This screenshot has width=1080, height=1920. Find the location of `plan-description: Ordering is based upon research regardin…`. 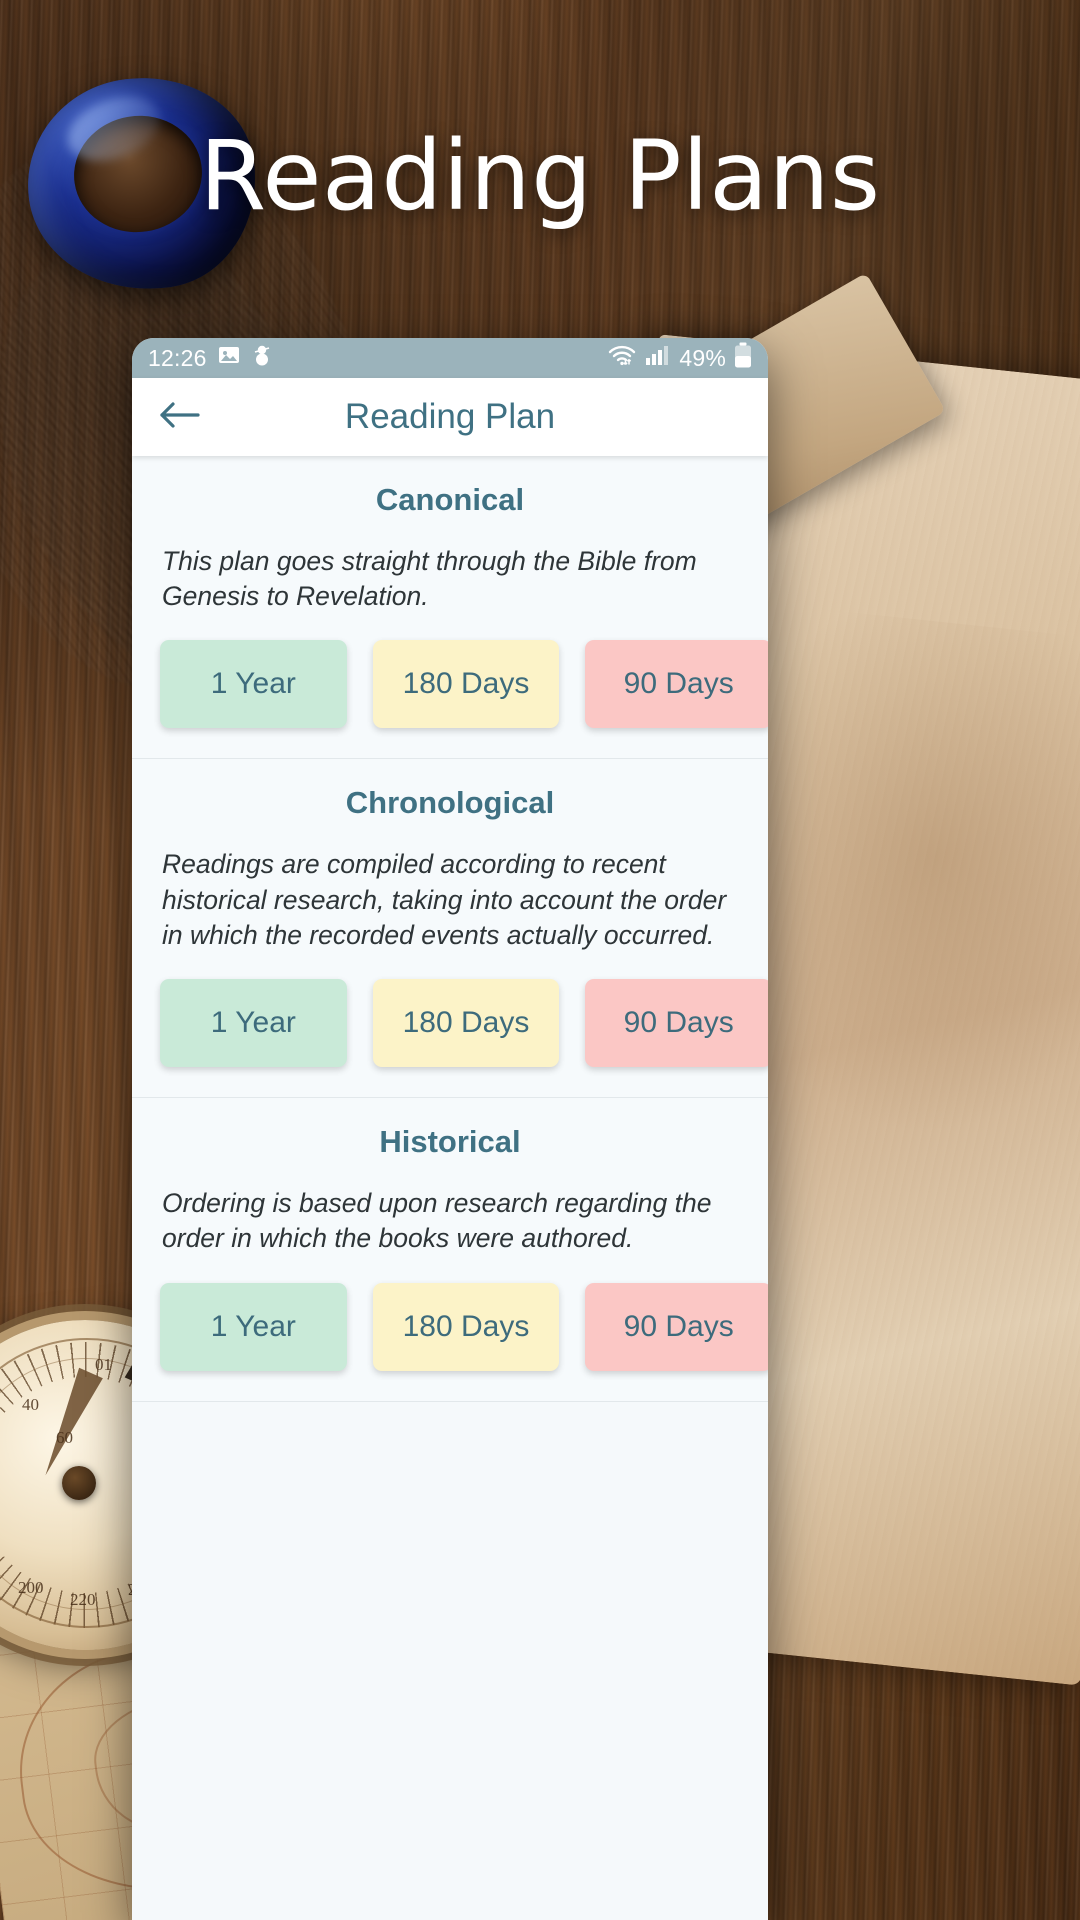

plan-description: Ordering is based upon research regardin… is located at coordinates (437, 1221).